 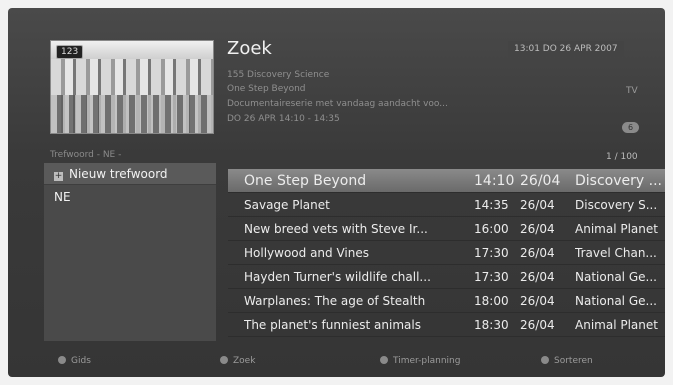 What do you see at coordinates (130, 197) in the screenshot?
I see `keyword-item-ne: NE` at bounding box center [130, 197].